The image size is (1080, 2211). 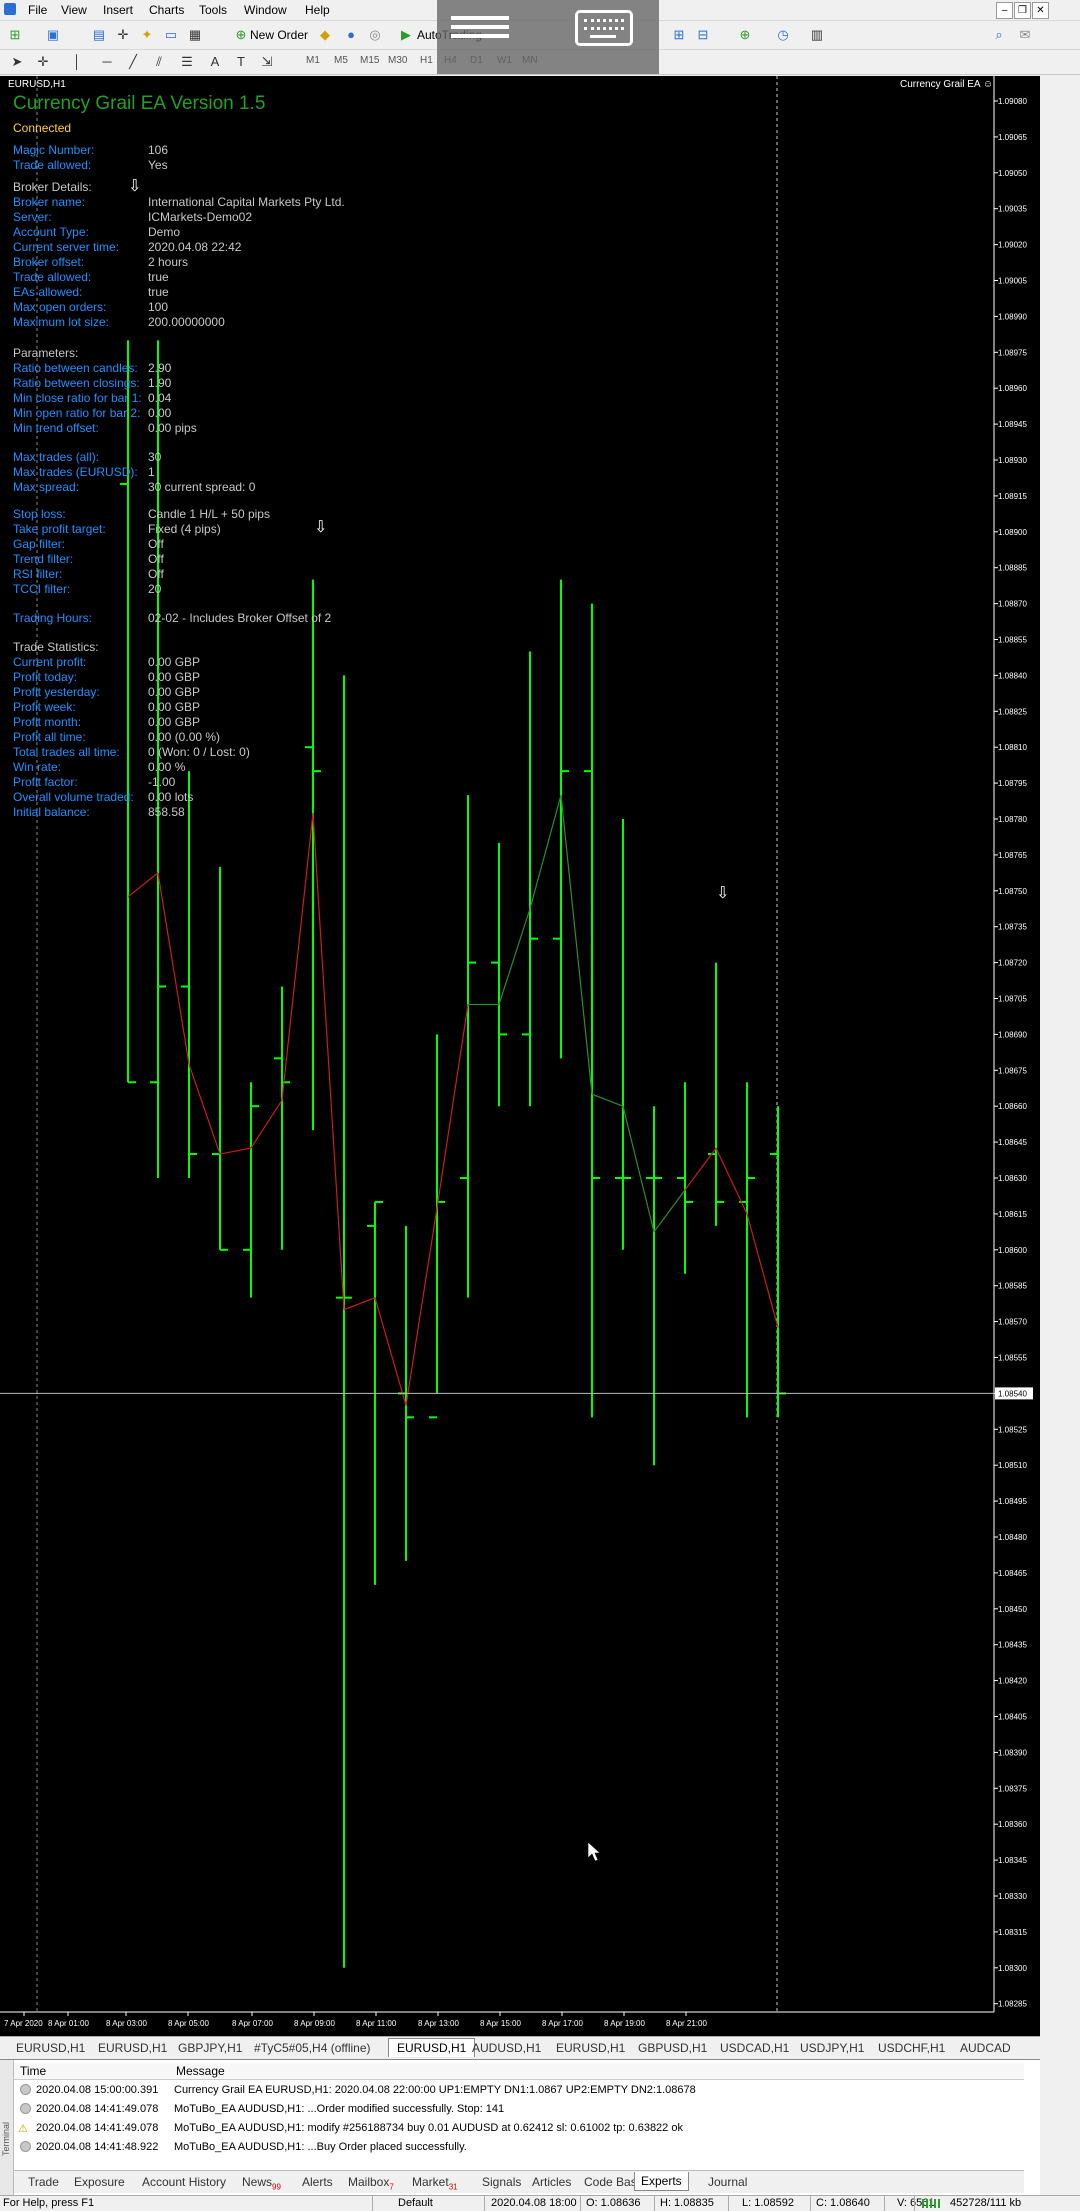 I want to click on new-order-button: ⊕ New Order, so click(x=269, y=35).